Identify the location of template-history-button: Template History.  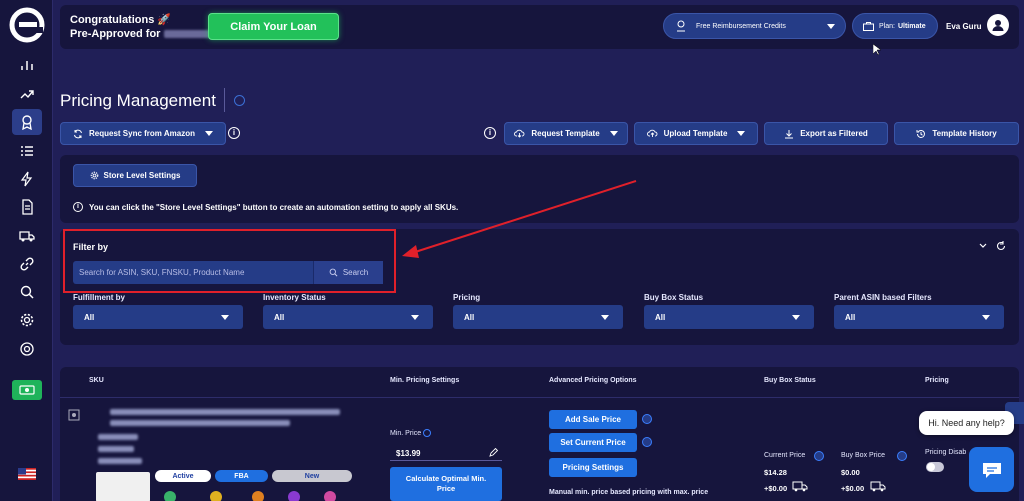
(956, 133).